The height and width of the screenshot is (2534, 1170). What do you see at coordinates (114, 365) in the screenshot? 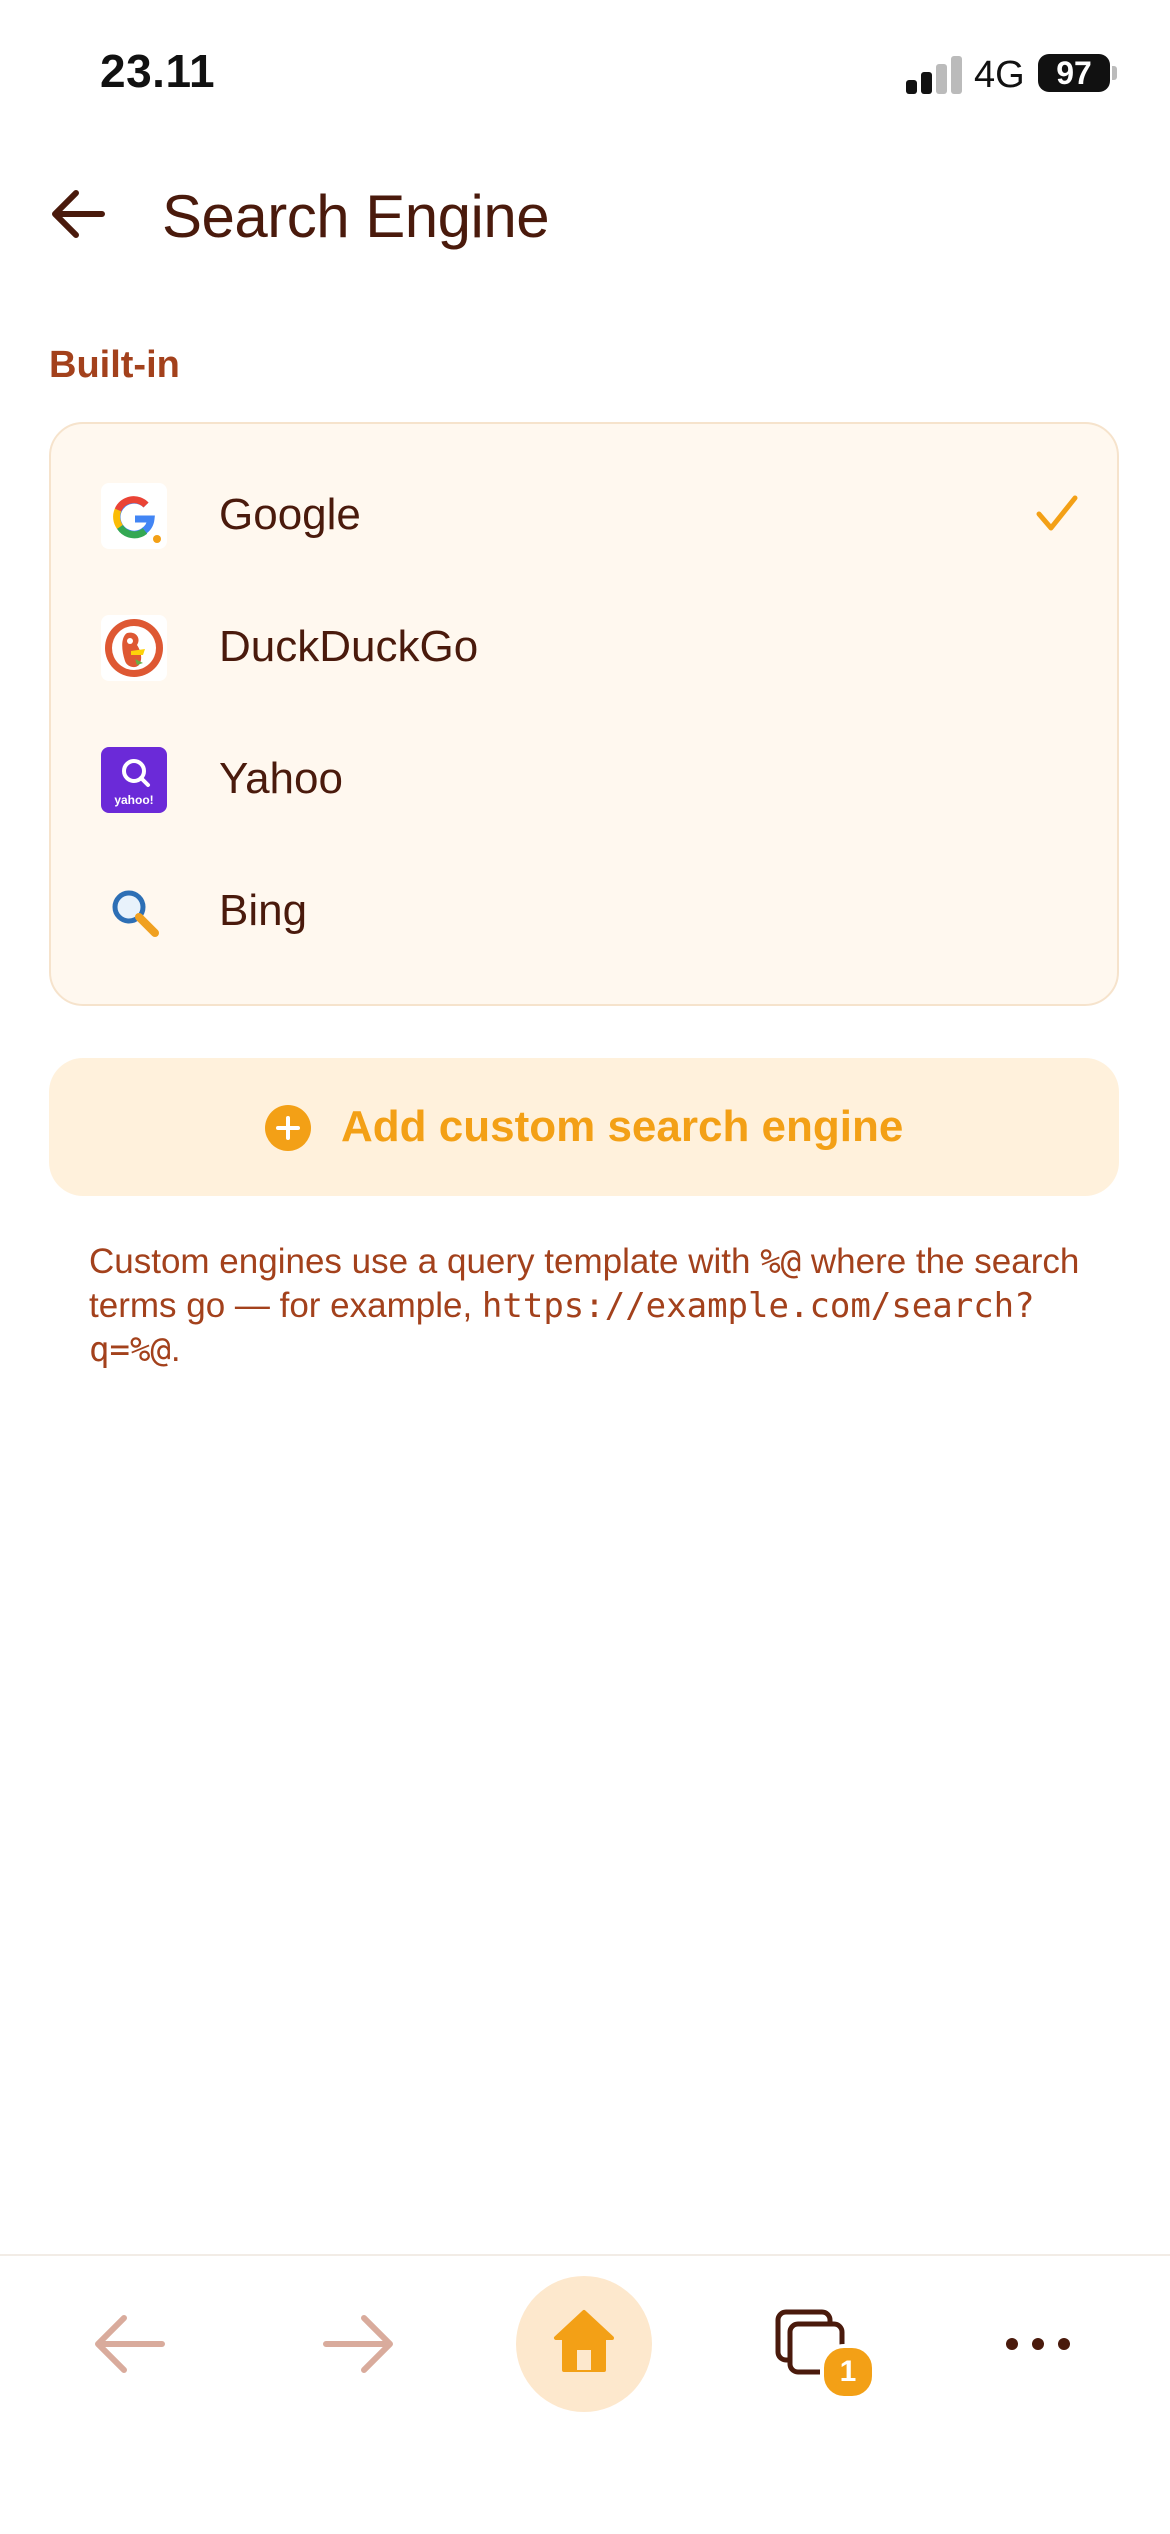
I see `section-label-built-in: Built-in` at bounding box center [114, 365].